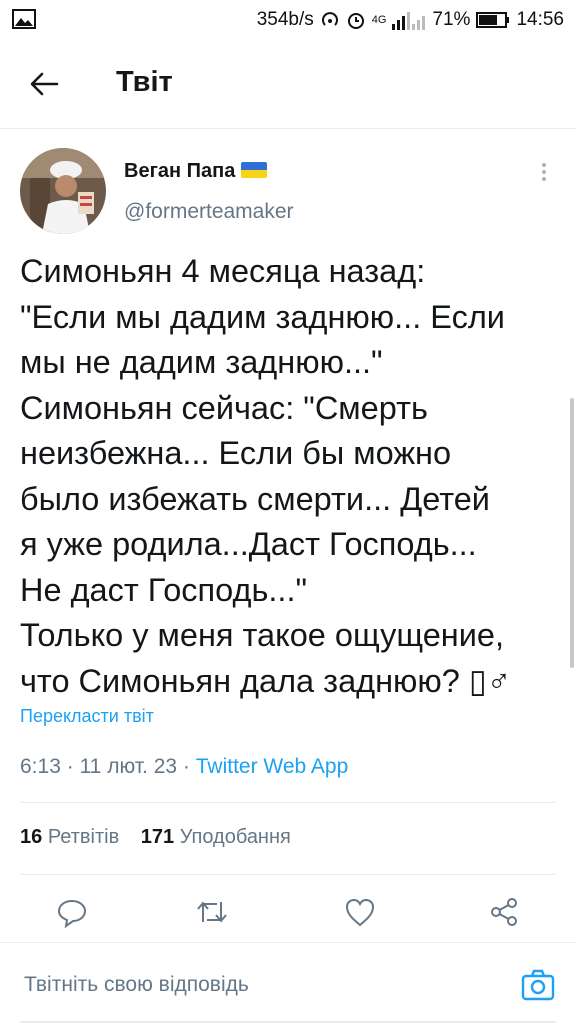  I want to click on camera-icon, so click(538, 985).